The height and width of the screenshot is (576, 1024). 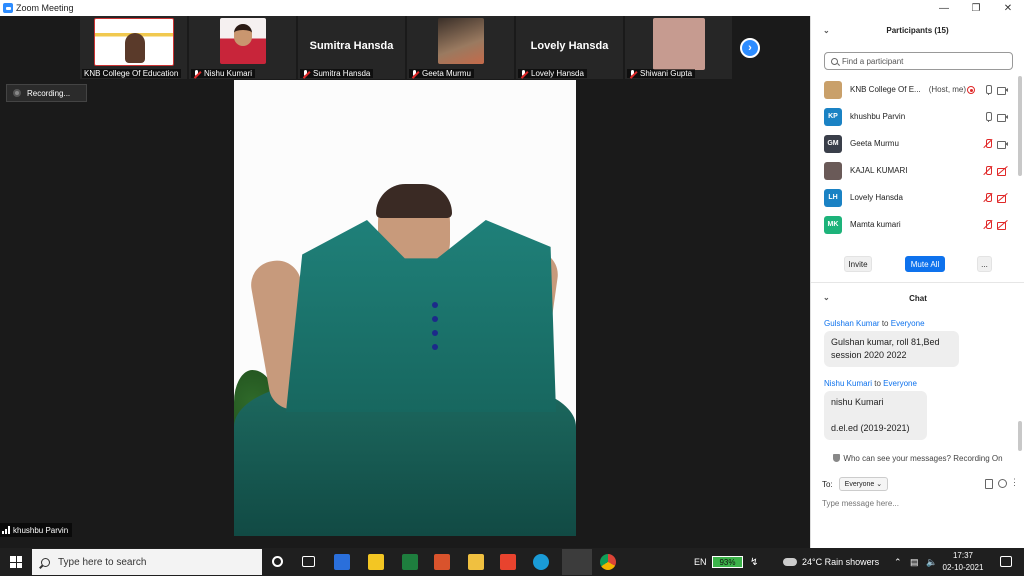 I want to click on search-icon, so click(x=45, y=562).